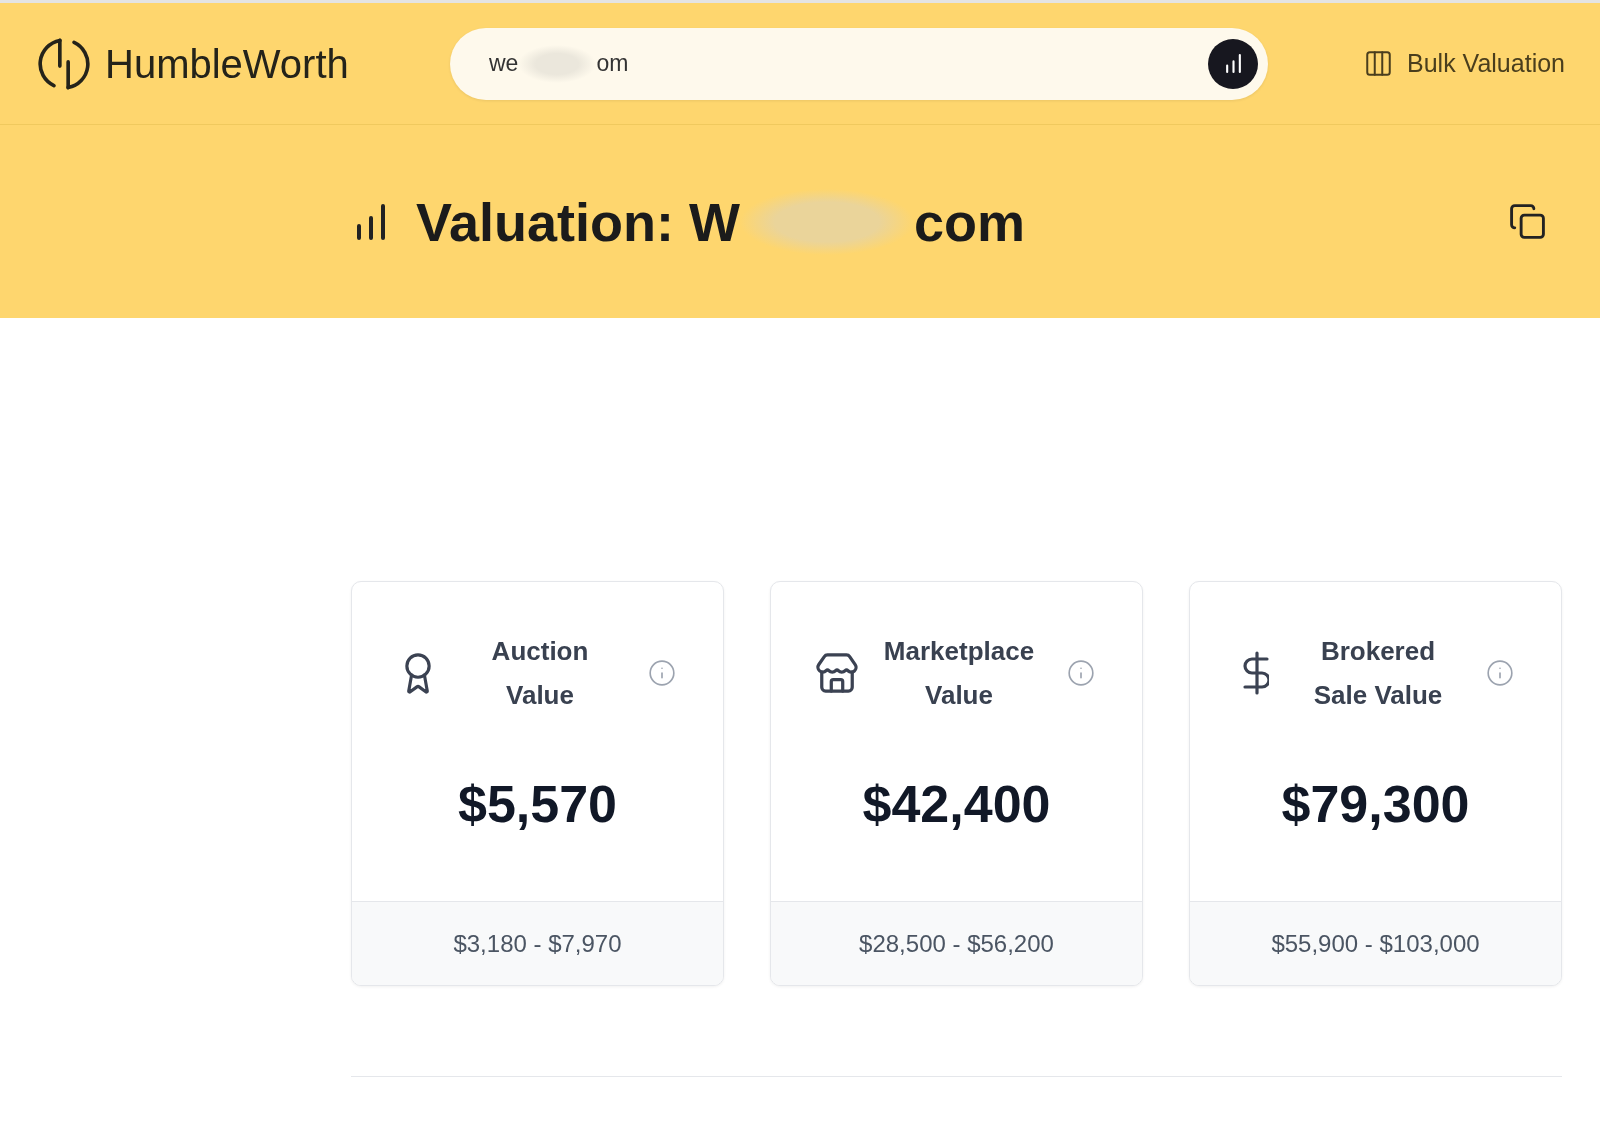  What do you see at coordinates (227, 63) in the screenshot?
I see `logo-text: HumbleWorth` at bounding box center [227, 63].